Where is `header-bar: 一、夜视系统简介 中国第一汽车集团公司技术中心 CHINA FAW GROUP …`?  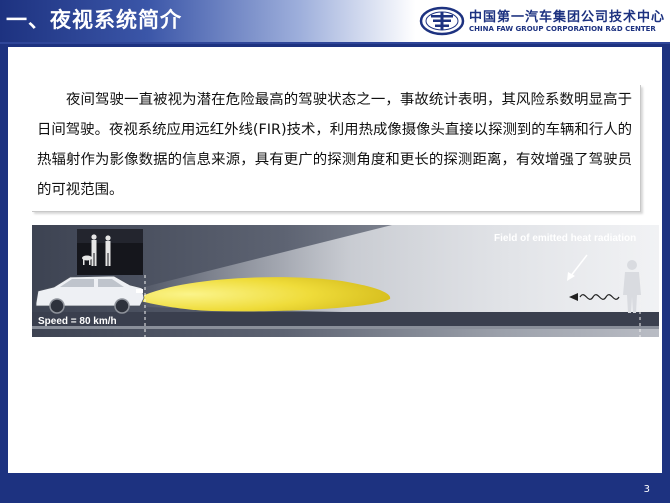 header-bar: 一、夜视系统简介 中国第一汽车集团公司技术中心 CHINA FAW GROUP … is located at coordinates (335, 21).